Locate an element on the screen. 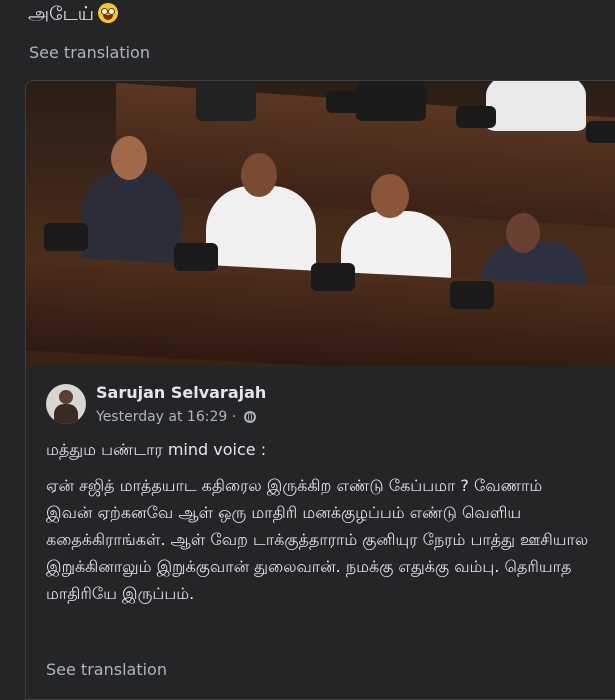  post-text: அடேய் is located at coordinates (73, 15).